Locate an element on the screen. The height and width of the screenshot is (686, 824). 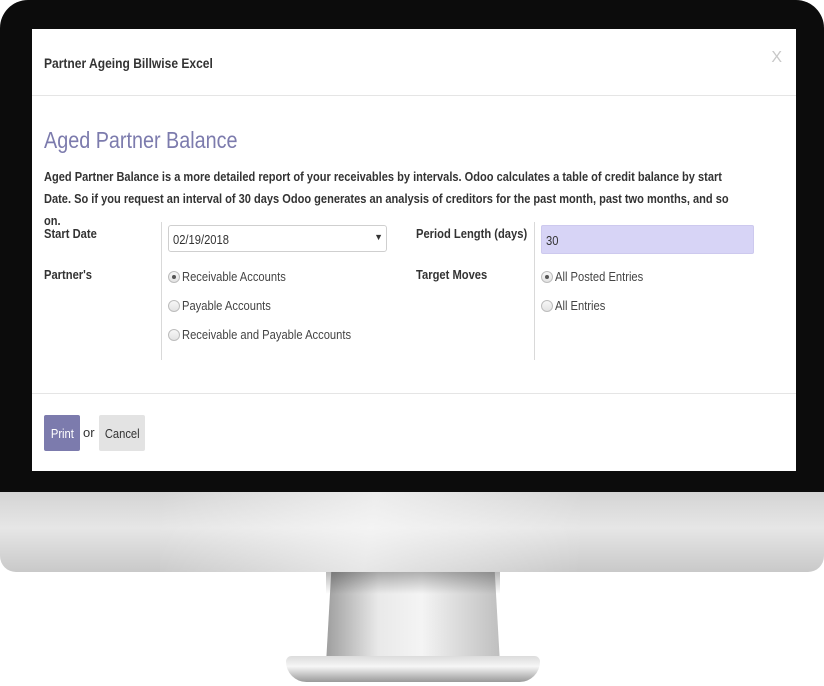
partners-label: Partner's is located at coordinates (68, 274).